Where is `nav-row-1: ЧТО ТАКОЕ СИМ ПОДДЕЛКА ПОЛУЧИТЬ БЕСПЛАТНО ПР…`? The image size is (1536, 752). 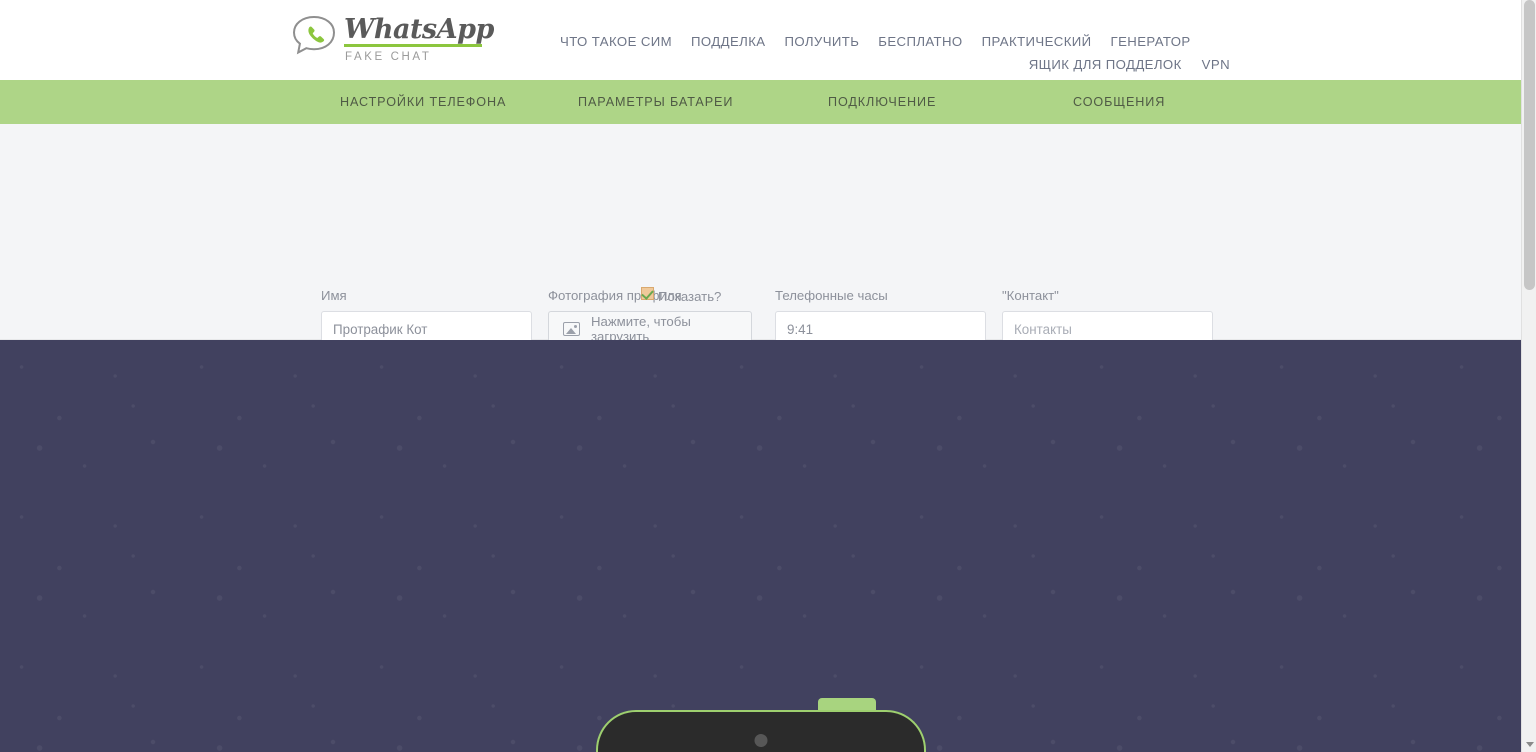
nav-row-1: ЧТО ТАКОЕ СИМ ПОДДЕЛКА ПОЛУЧИТЬ БЕСПЛАТНО ПР… is located at coordinates (898, 41).